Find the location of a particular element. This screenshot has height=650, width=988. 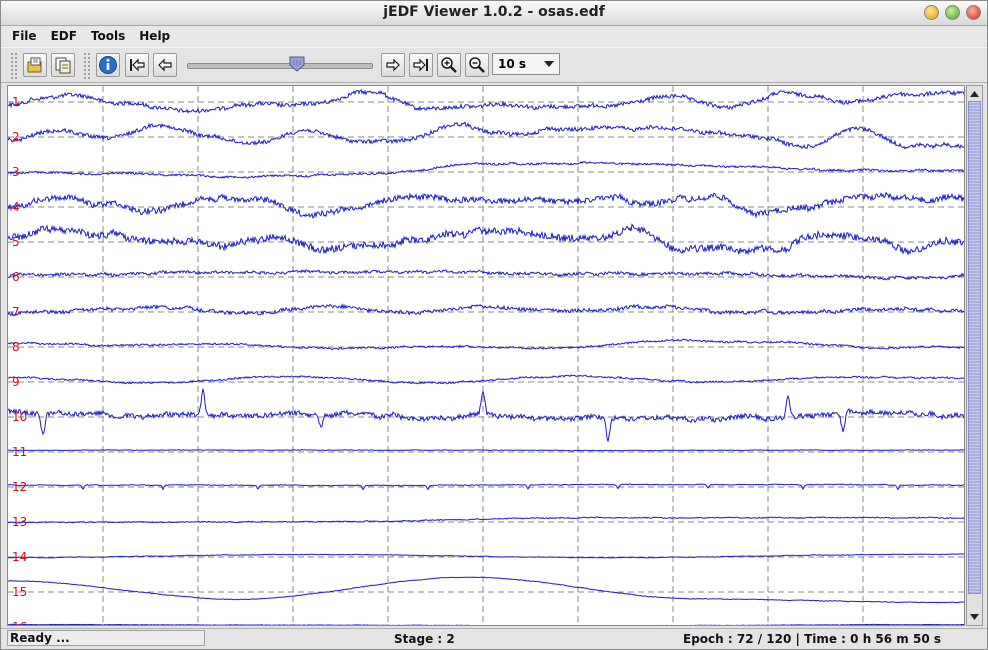

channel-label: 7 is located at coordinates (16, 312).